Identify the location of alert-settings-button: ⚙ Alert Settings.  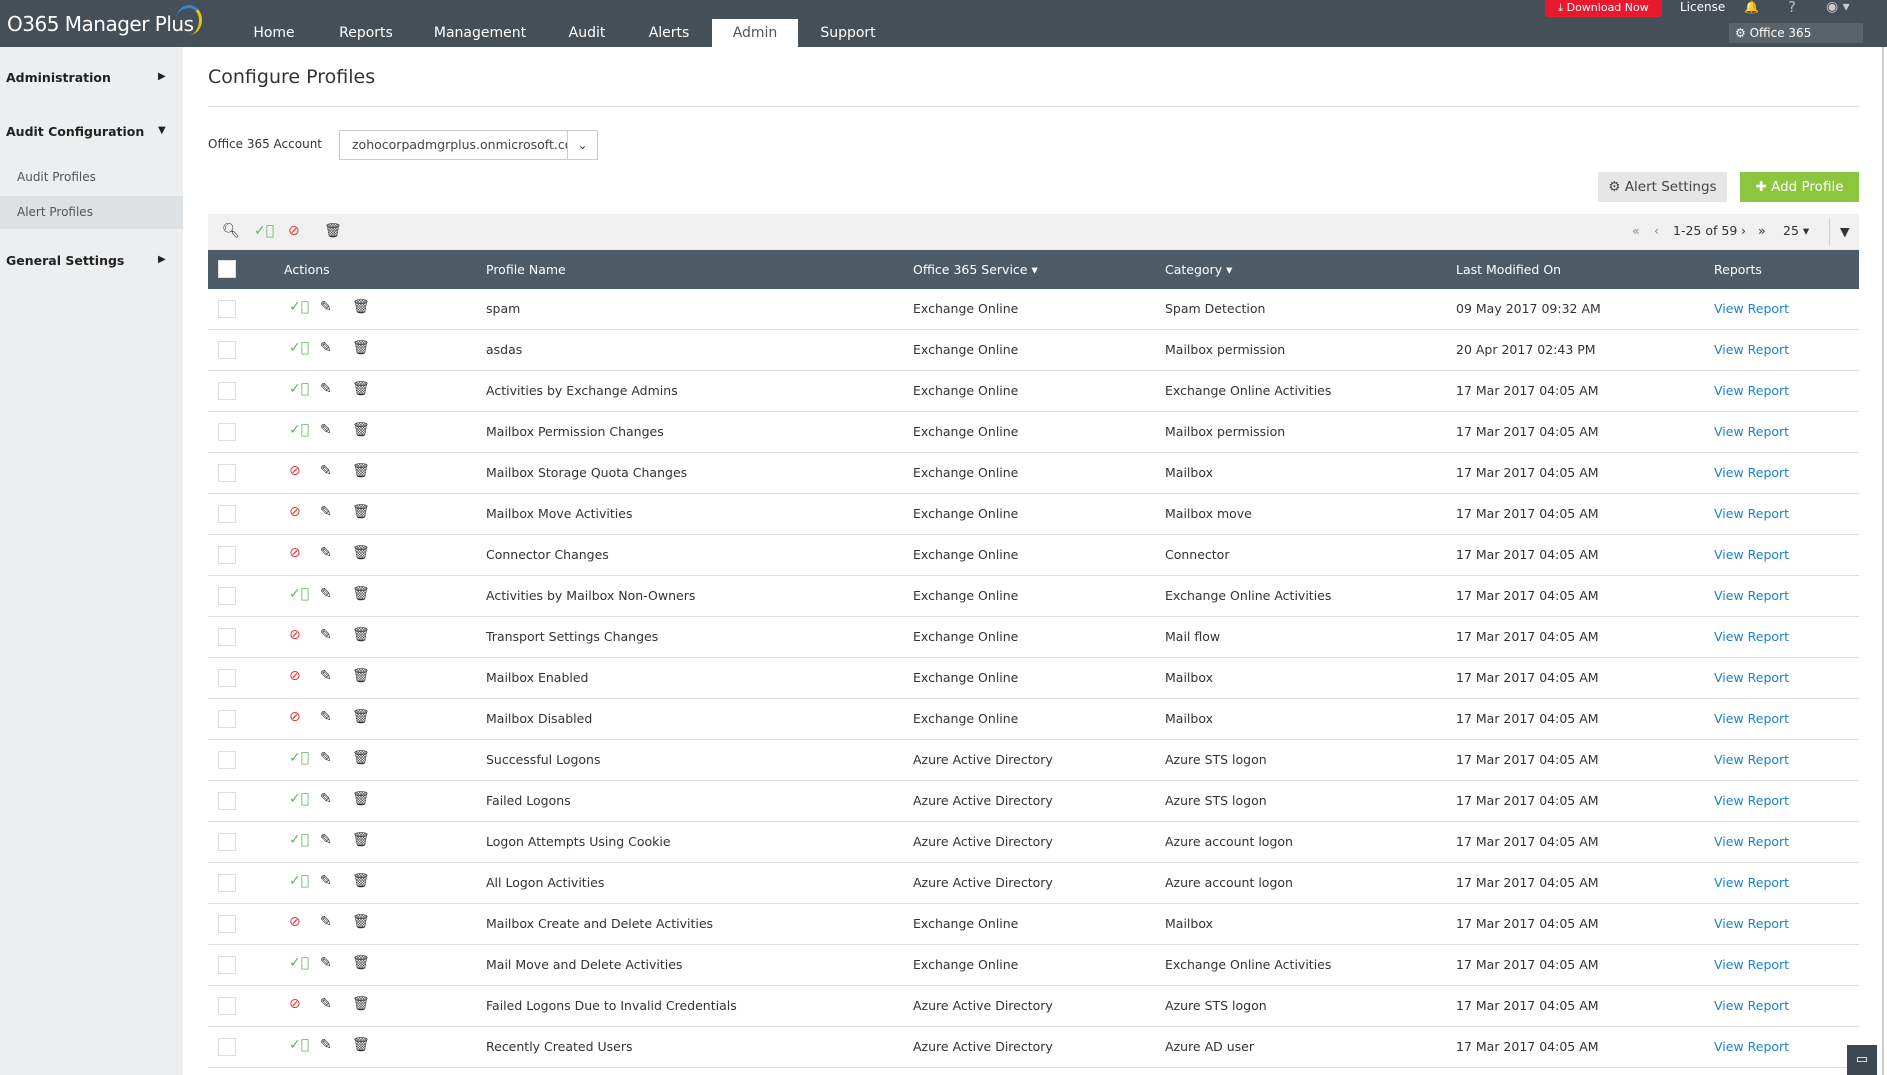
(1662, 187).